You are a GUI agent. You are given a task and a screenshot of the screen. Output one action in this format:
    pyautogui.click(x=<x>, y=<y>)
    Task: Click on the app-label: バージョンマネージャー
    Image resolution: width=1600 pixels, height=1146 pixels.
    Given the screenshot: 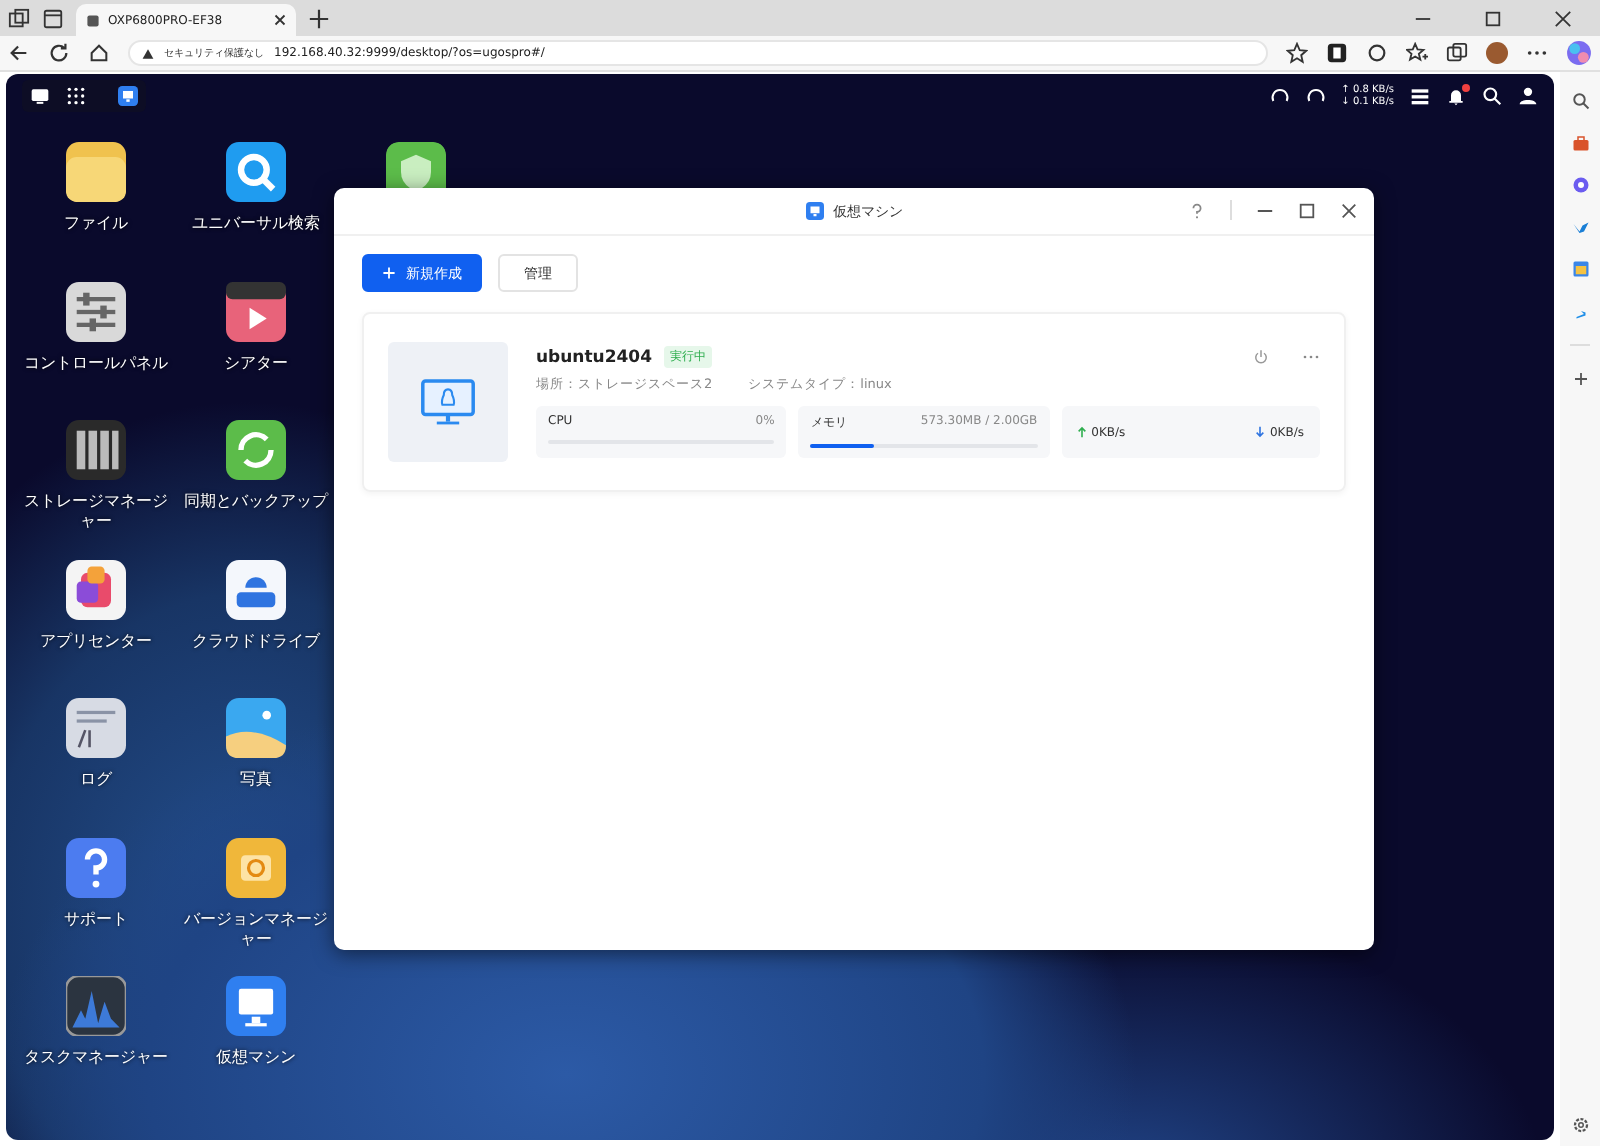 What is the action you would take?
    pyautogui.click(x=256, y=929)
    